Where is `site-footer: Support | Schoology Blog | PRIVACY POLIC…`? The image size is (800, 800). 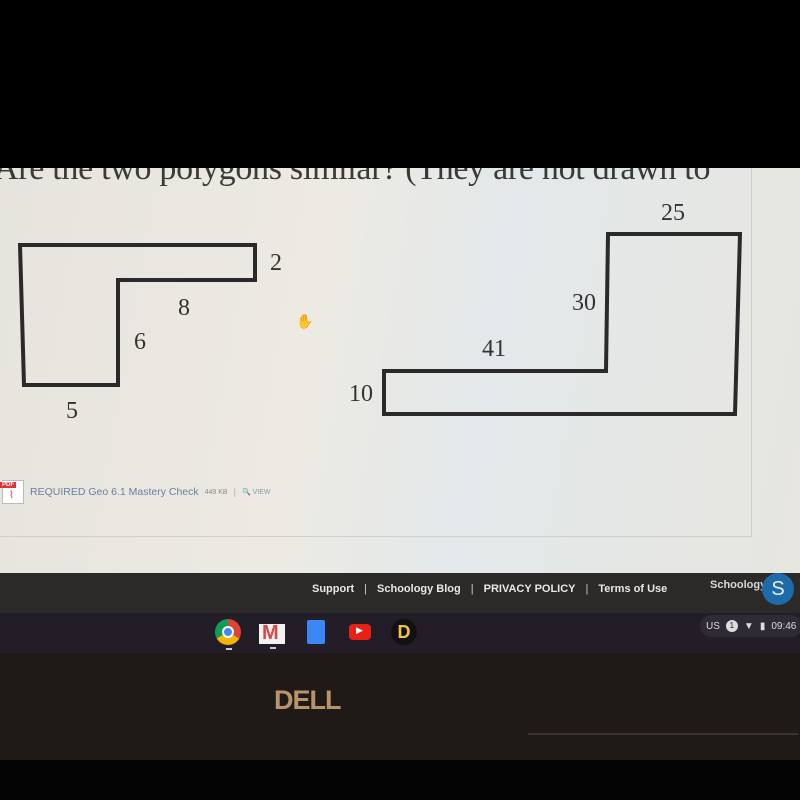 site-footer: Support | Schoology Blog | PRIVACY POLIC… is located at coordinates (400, 593).